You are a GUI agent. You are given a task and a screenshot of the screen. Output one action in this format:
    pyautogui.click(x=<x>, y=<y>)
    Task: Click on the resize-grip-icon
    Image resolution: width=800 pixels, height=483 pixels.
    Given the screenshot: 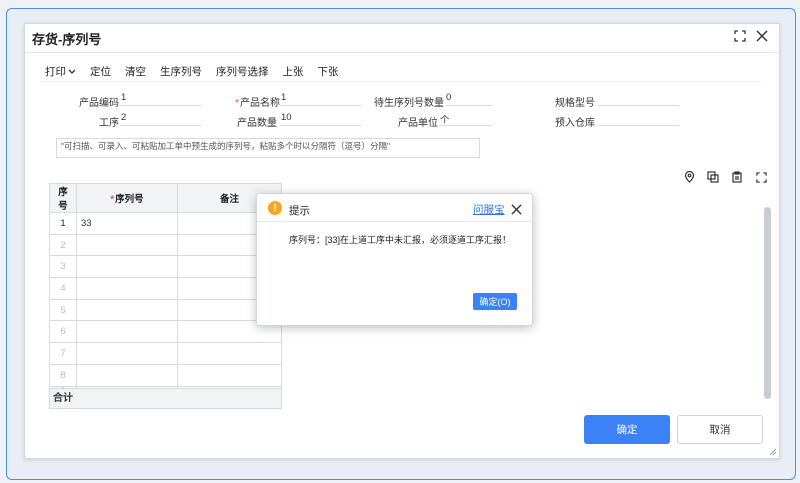 What is the action you would take?
    pyautogui.click(x=772, y=451)
    